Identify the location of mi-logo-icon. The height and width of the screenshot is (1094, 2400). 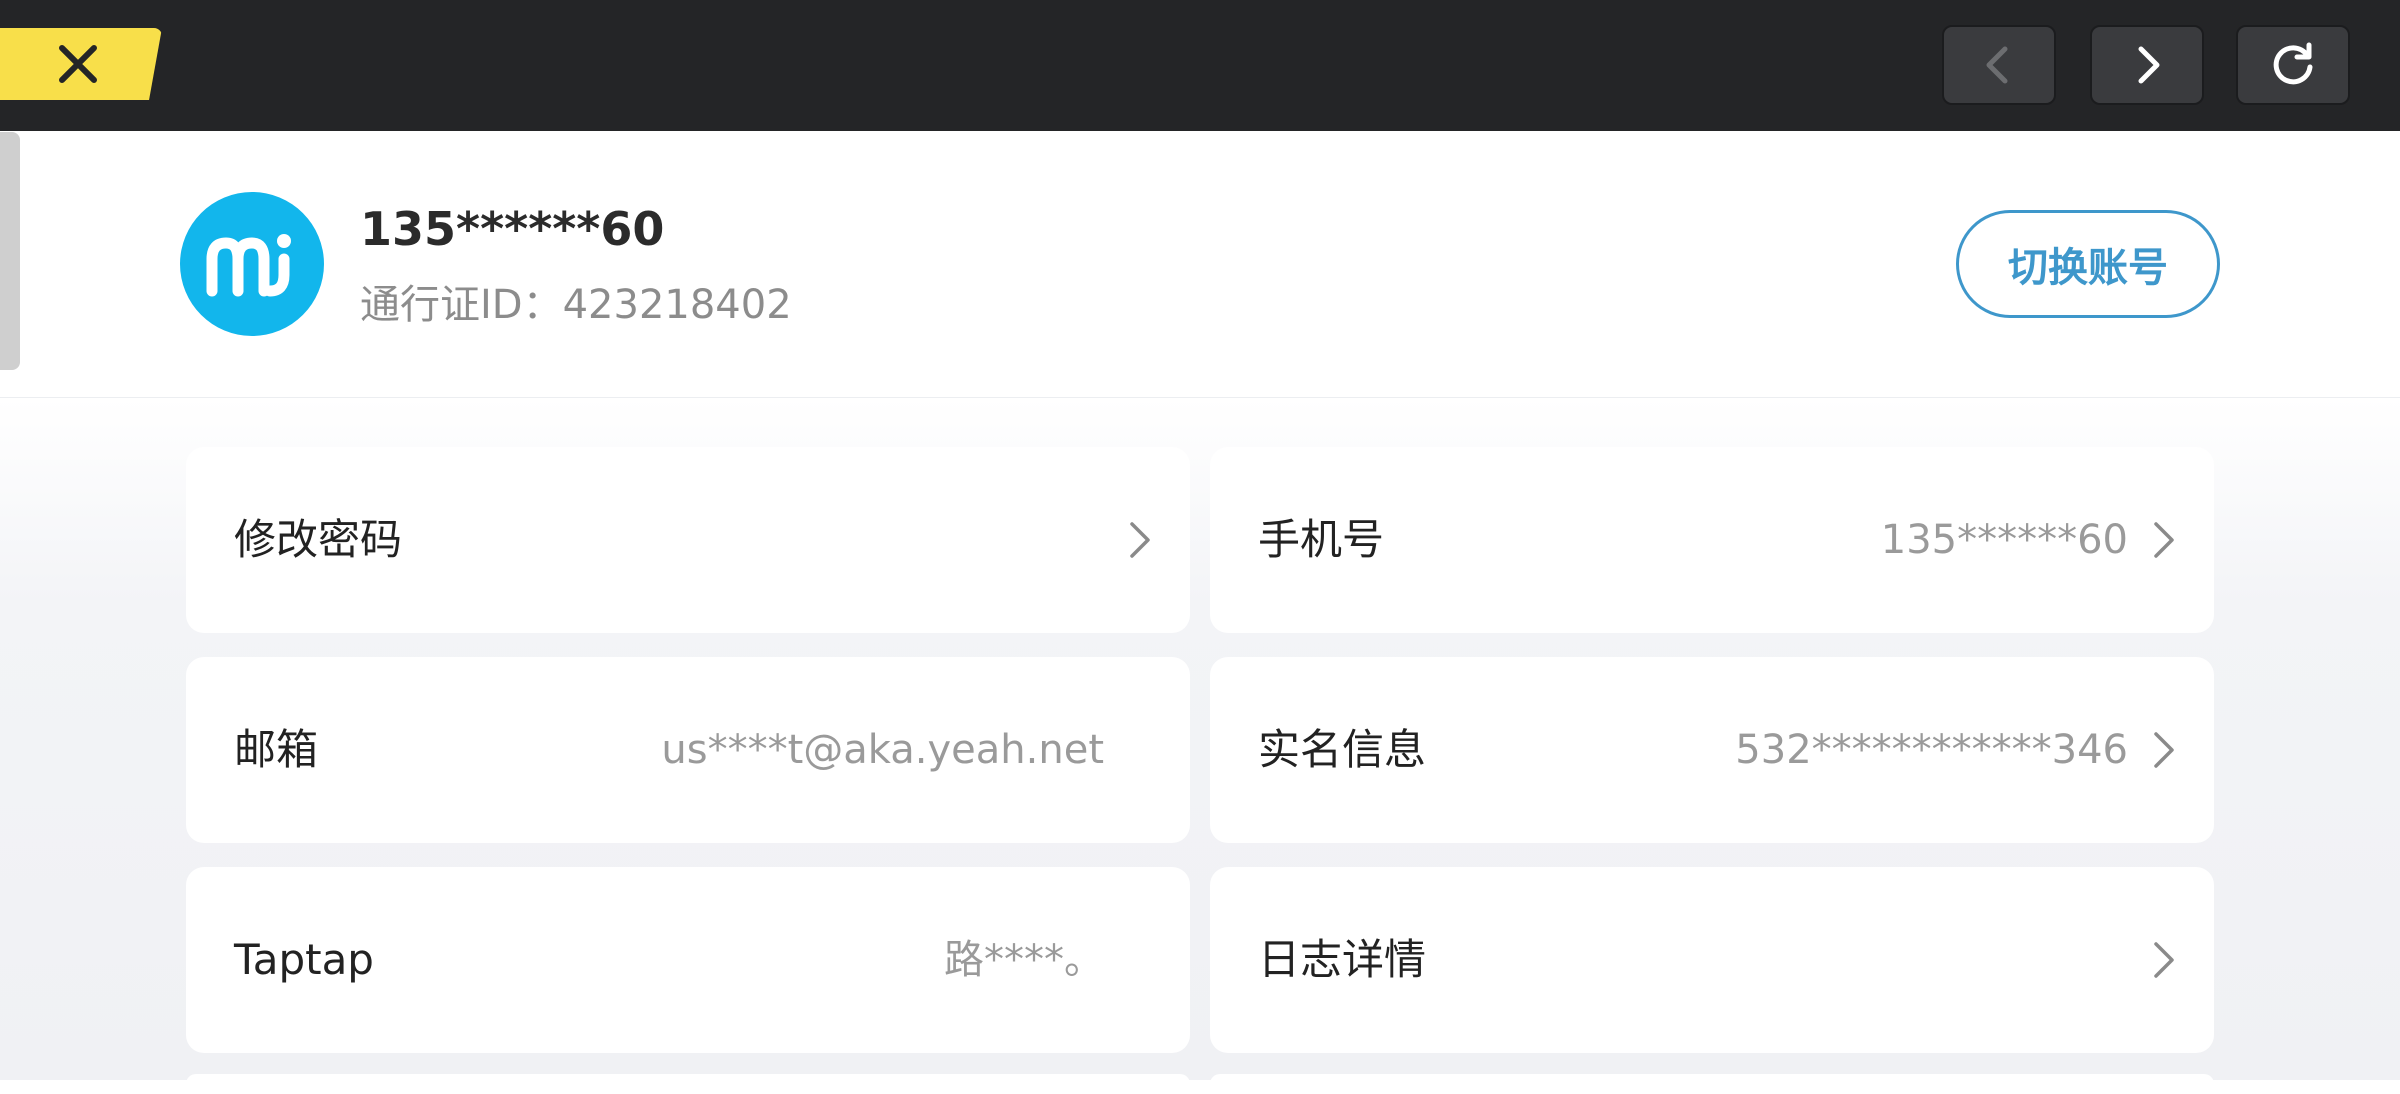
(248, 265).